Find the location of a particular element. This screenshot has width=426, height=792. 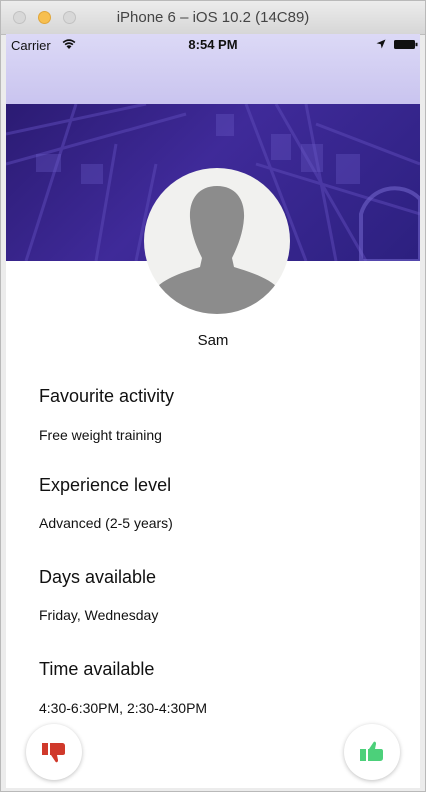

favourite-activity-value: Free weight training is located at coordinates (100, 435).